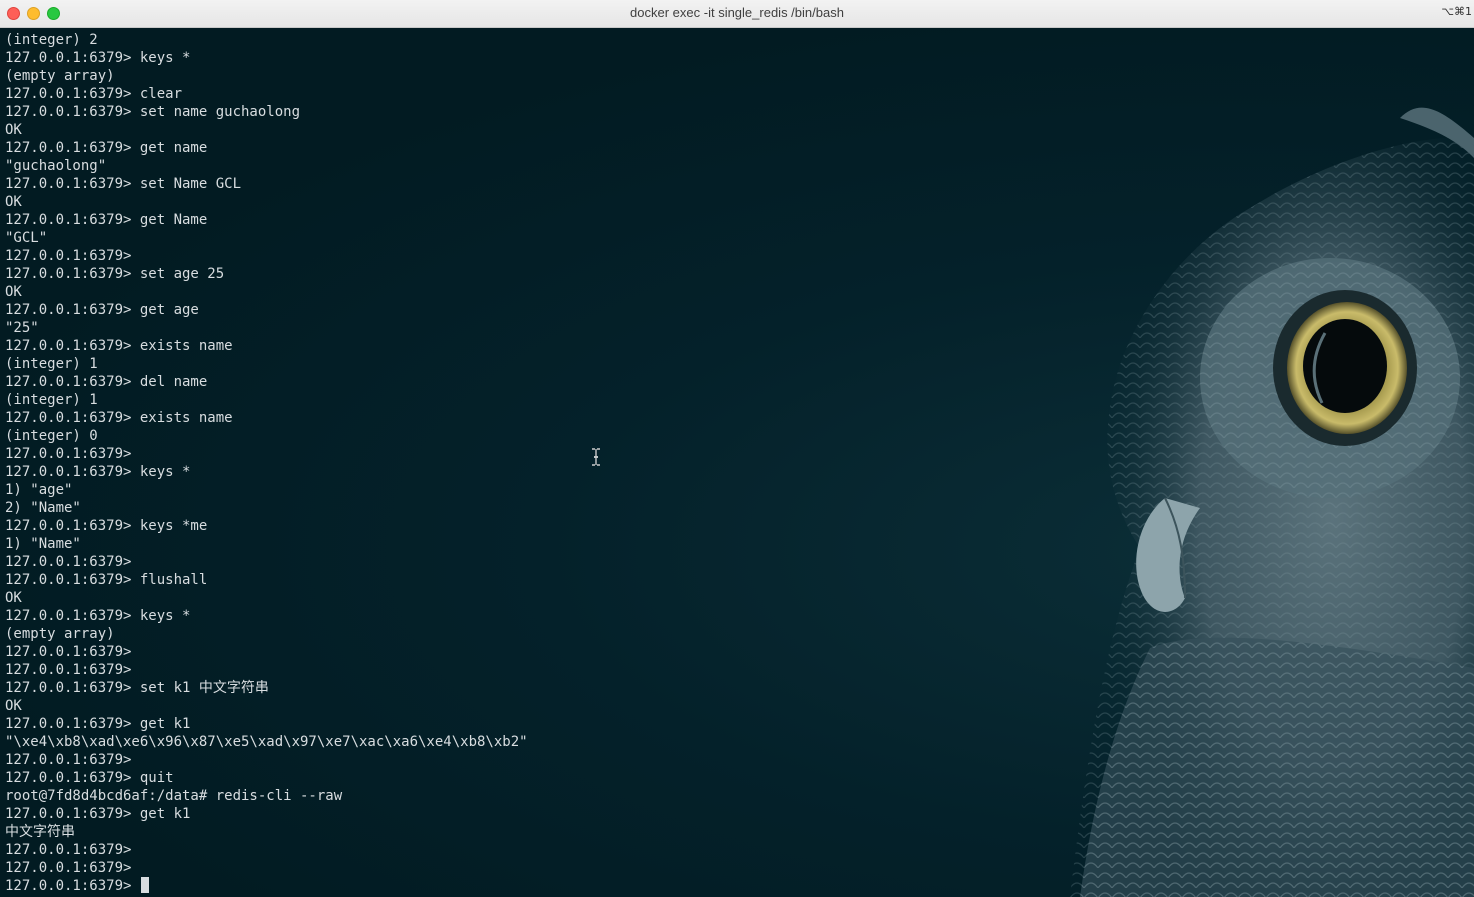  Describe the element at coordinates (56, 166) in the screenshot. I see `terminal-line: "guchaolong"` at that location.